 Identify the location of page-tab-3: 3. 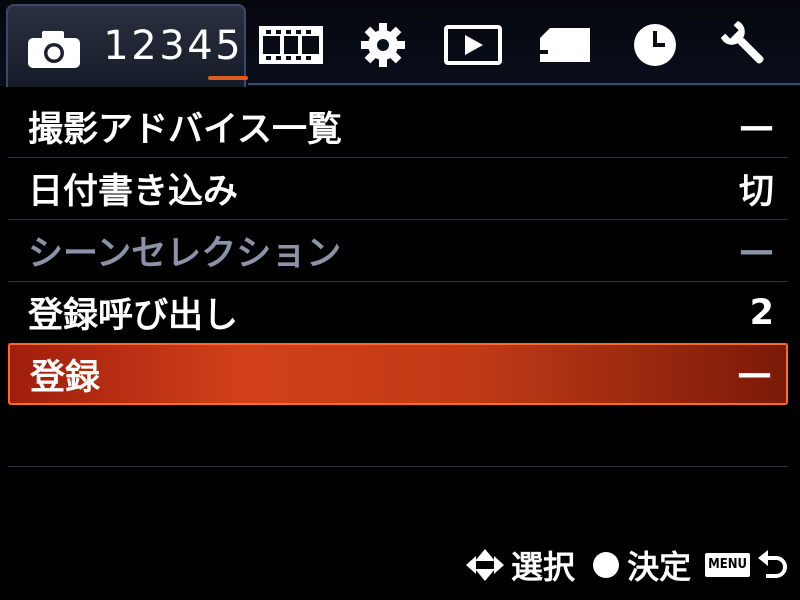
(172, 46).